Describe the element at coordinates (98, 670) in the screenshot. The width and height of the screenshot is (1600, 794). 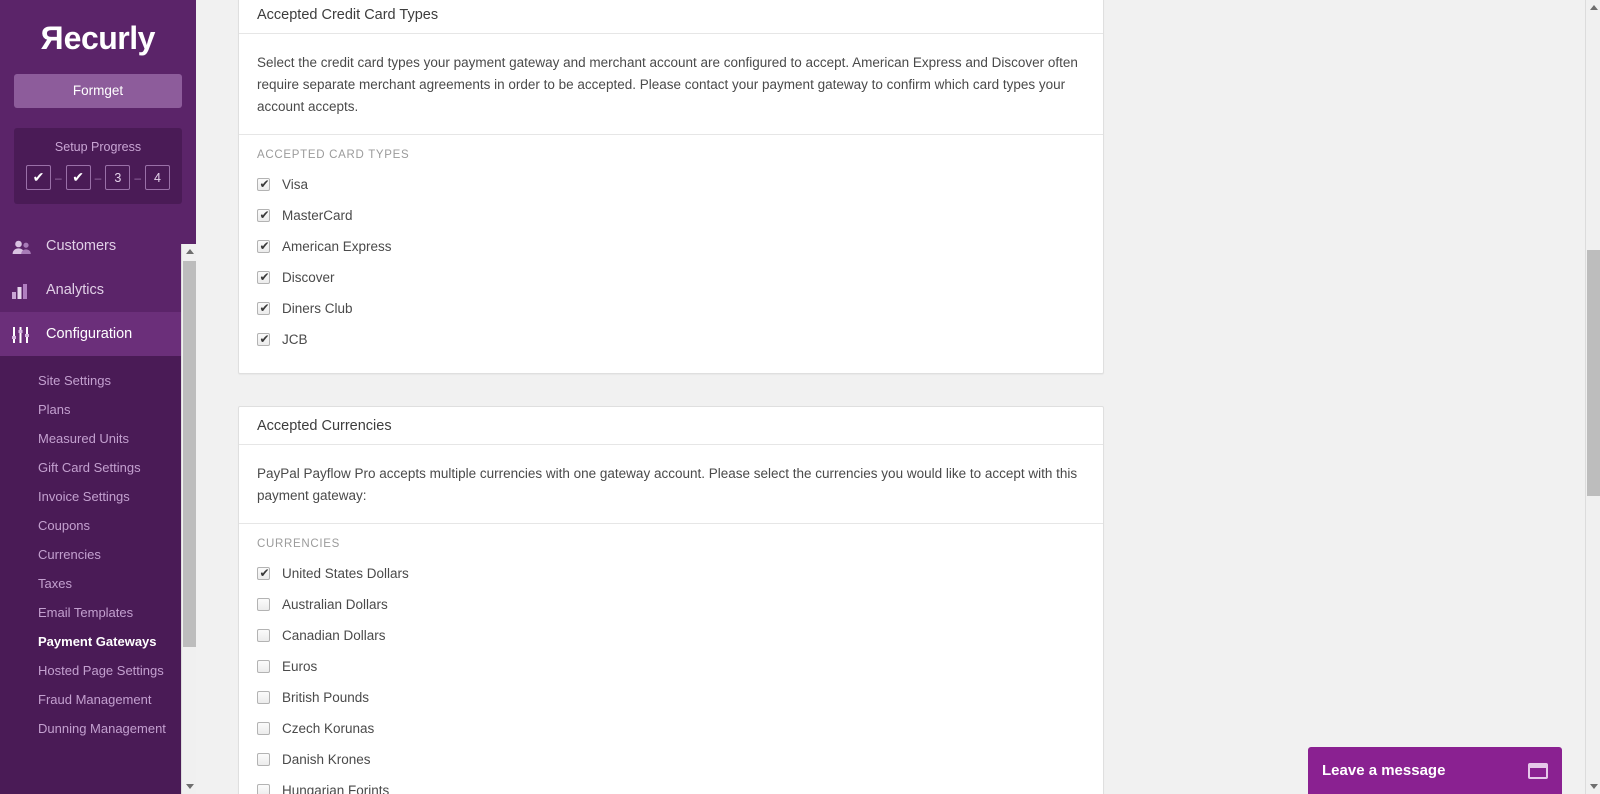
I see `sidebar-item-hosted-page-settings: Hosted Page Settings` at that location.